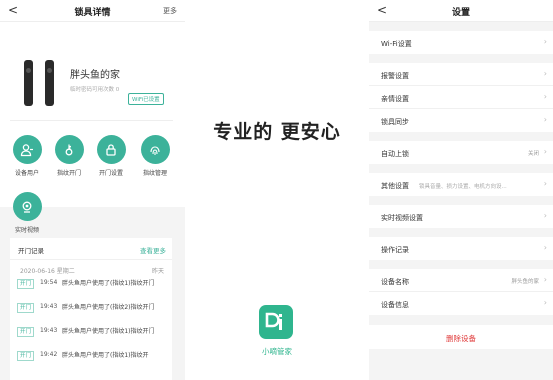 The image size is (553, 380). What do you see at coordinates (27, 206) in the screenshot?
I see `camera-icon` at bounding box center [27, 206].